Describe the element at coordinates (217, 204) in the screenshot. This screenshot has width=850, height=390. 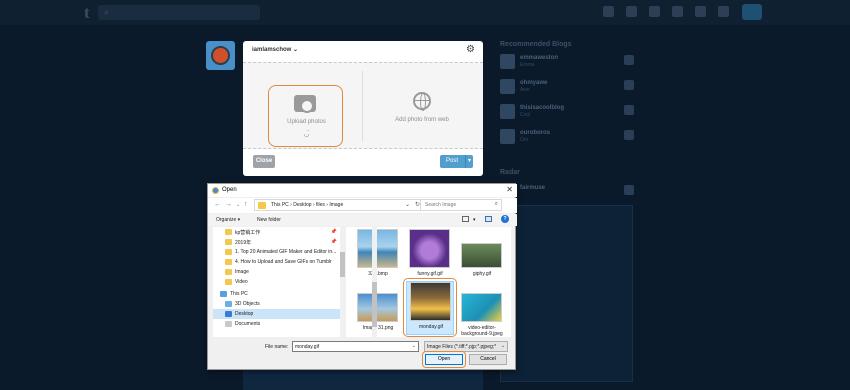
I see `back-icon: ←` at that location.